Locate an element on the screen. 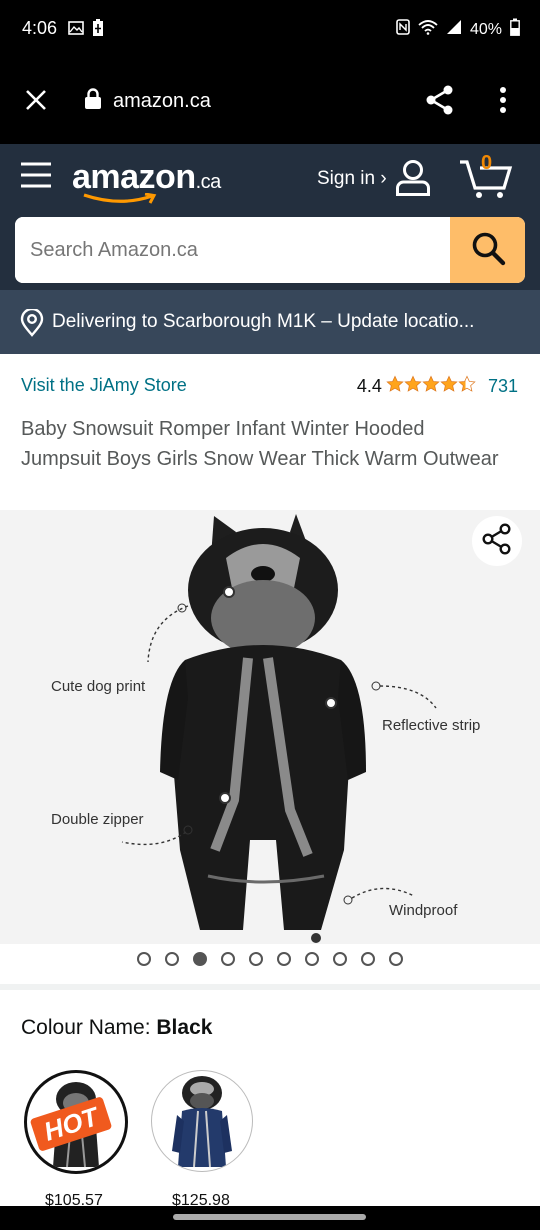 The image size is (540, 1230). rating-count: 731 is located at coordinates (503, 386).